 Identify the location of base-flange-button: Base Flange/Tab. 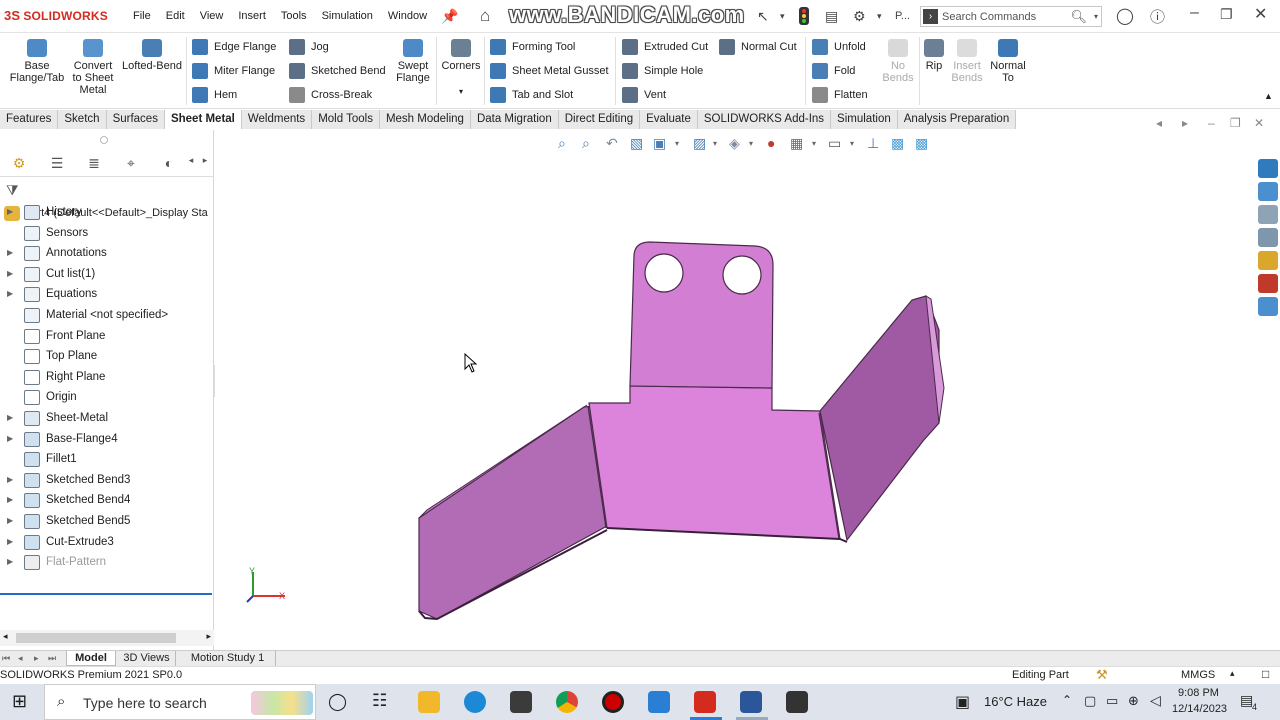
(37, 61).